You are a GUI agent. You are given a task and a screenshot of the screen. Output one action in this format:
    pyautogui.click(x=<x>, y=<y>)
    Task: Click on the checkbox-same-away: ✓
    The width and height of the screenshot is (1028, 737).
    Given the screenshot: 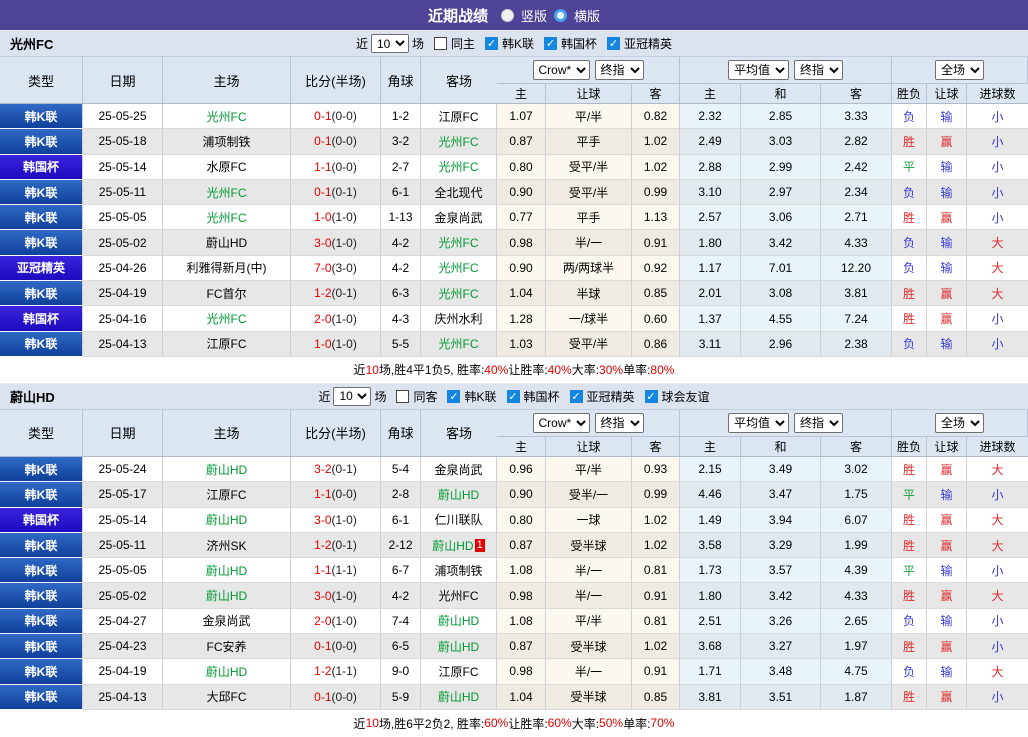 What is the action you would take?
    pyautogui.click(x=403, y=396)
    